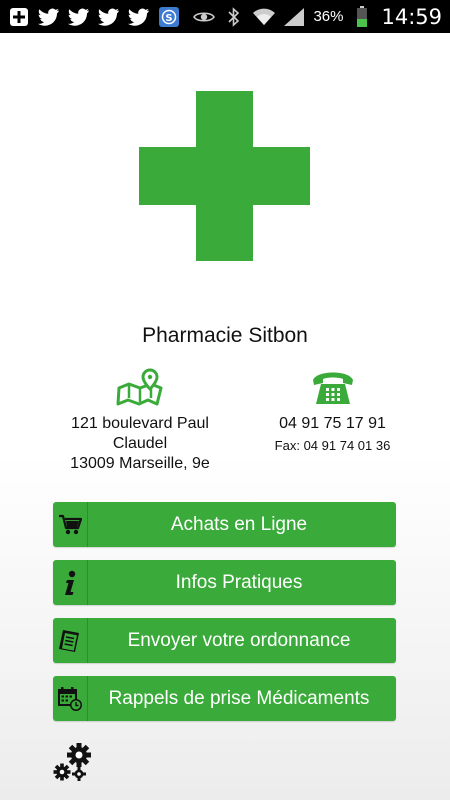  What do you see at coordinates (204, 17) in the screenshot?
I see `eye-icon` at bounding box center [204, 17].